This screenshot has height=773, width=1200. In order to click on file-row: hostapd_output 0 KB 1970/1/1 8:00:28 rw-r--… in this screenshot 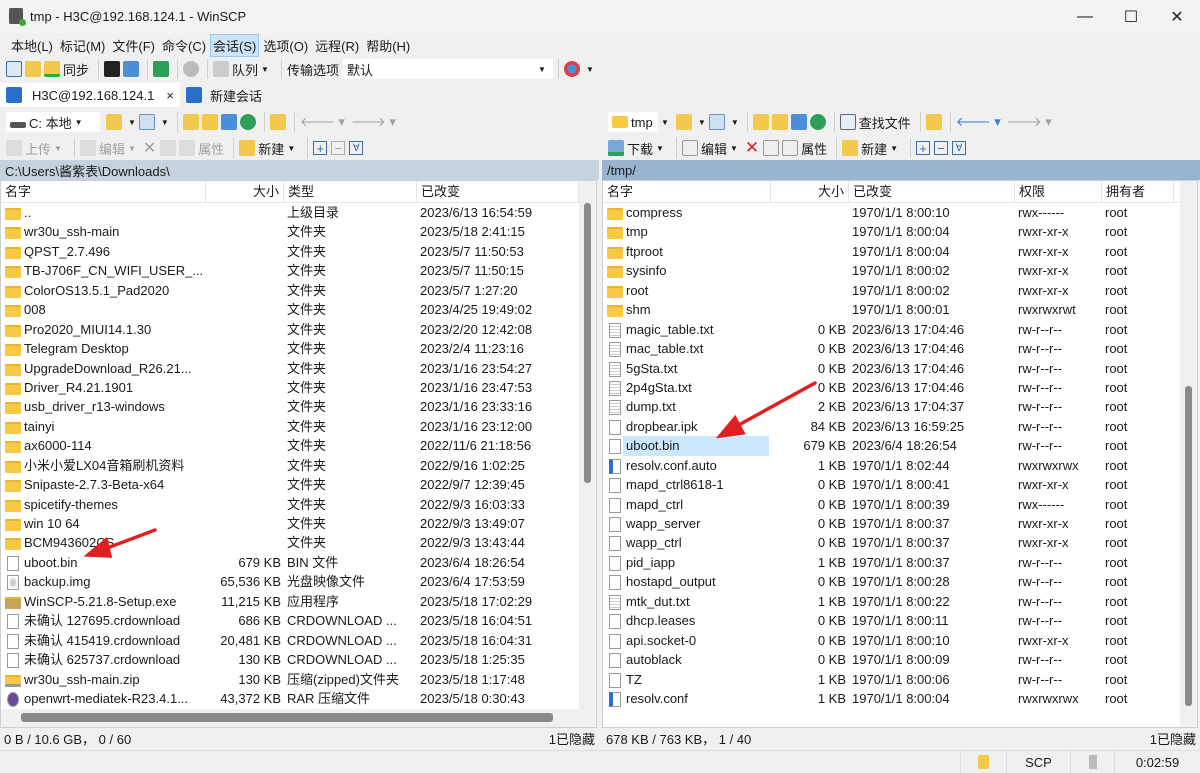, I will do `click(900, 581)`.